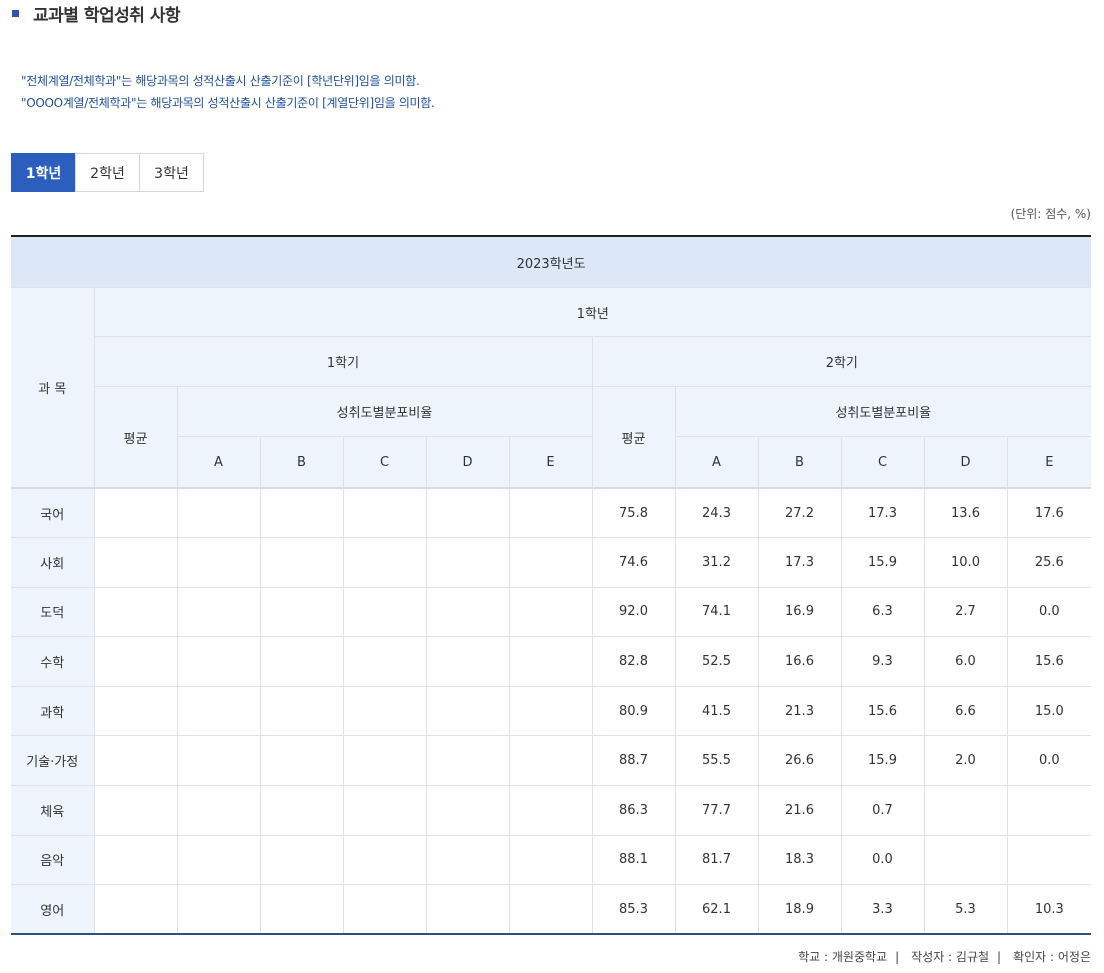 The height and width of the screenshot is (973, 1104). What do you see at coordinates (633, 437) in the screenshot?
I see `average-header: 평균` at bounding box center [633, 437].